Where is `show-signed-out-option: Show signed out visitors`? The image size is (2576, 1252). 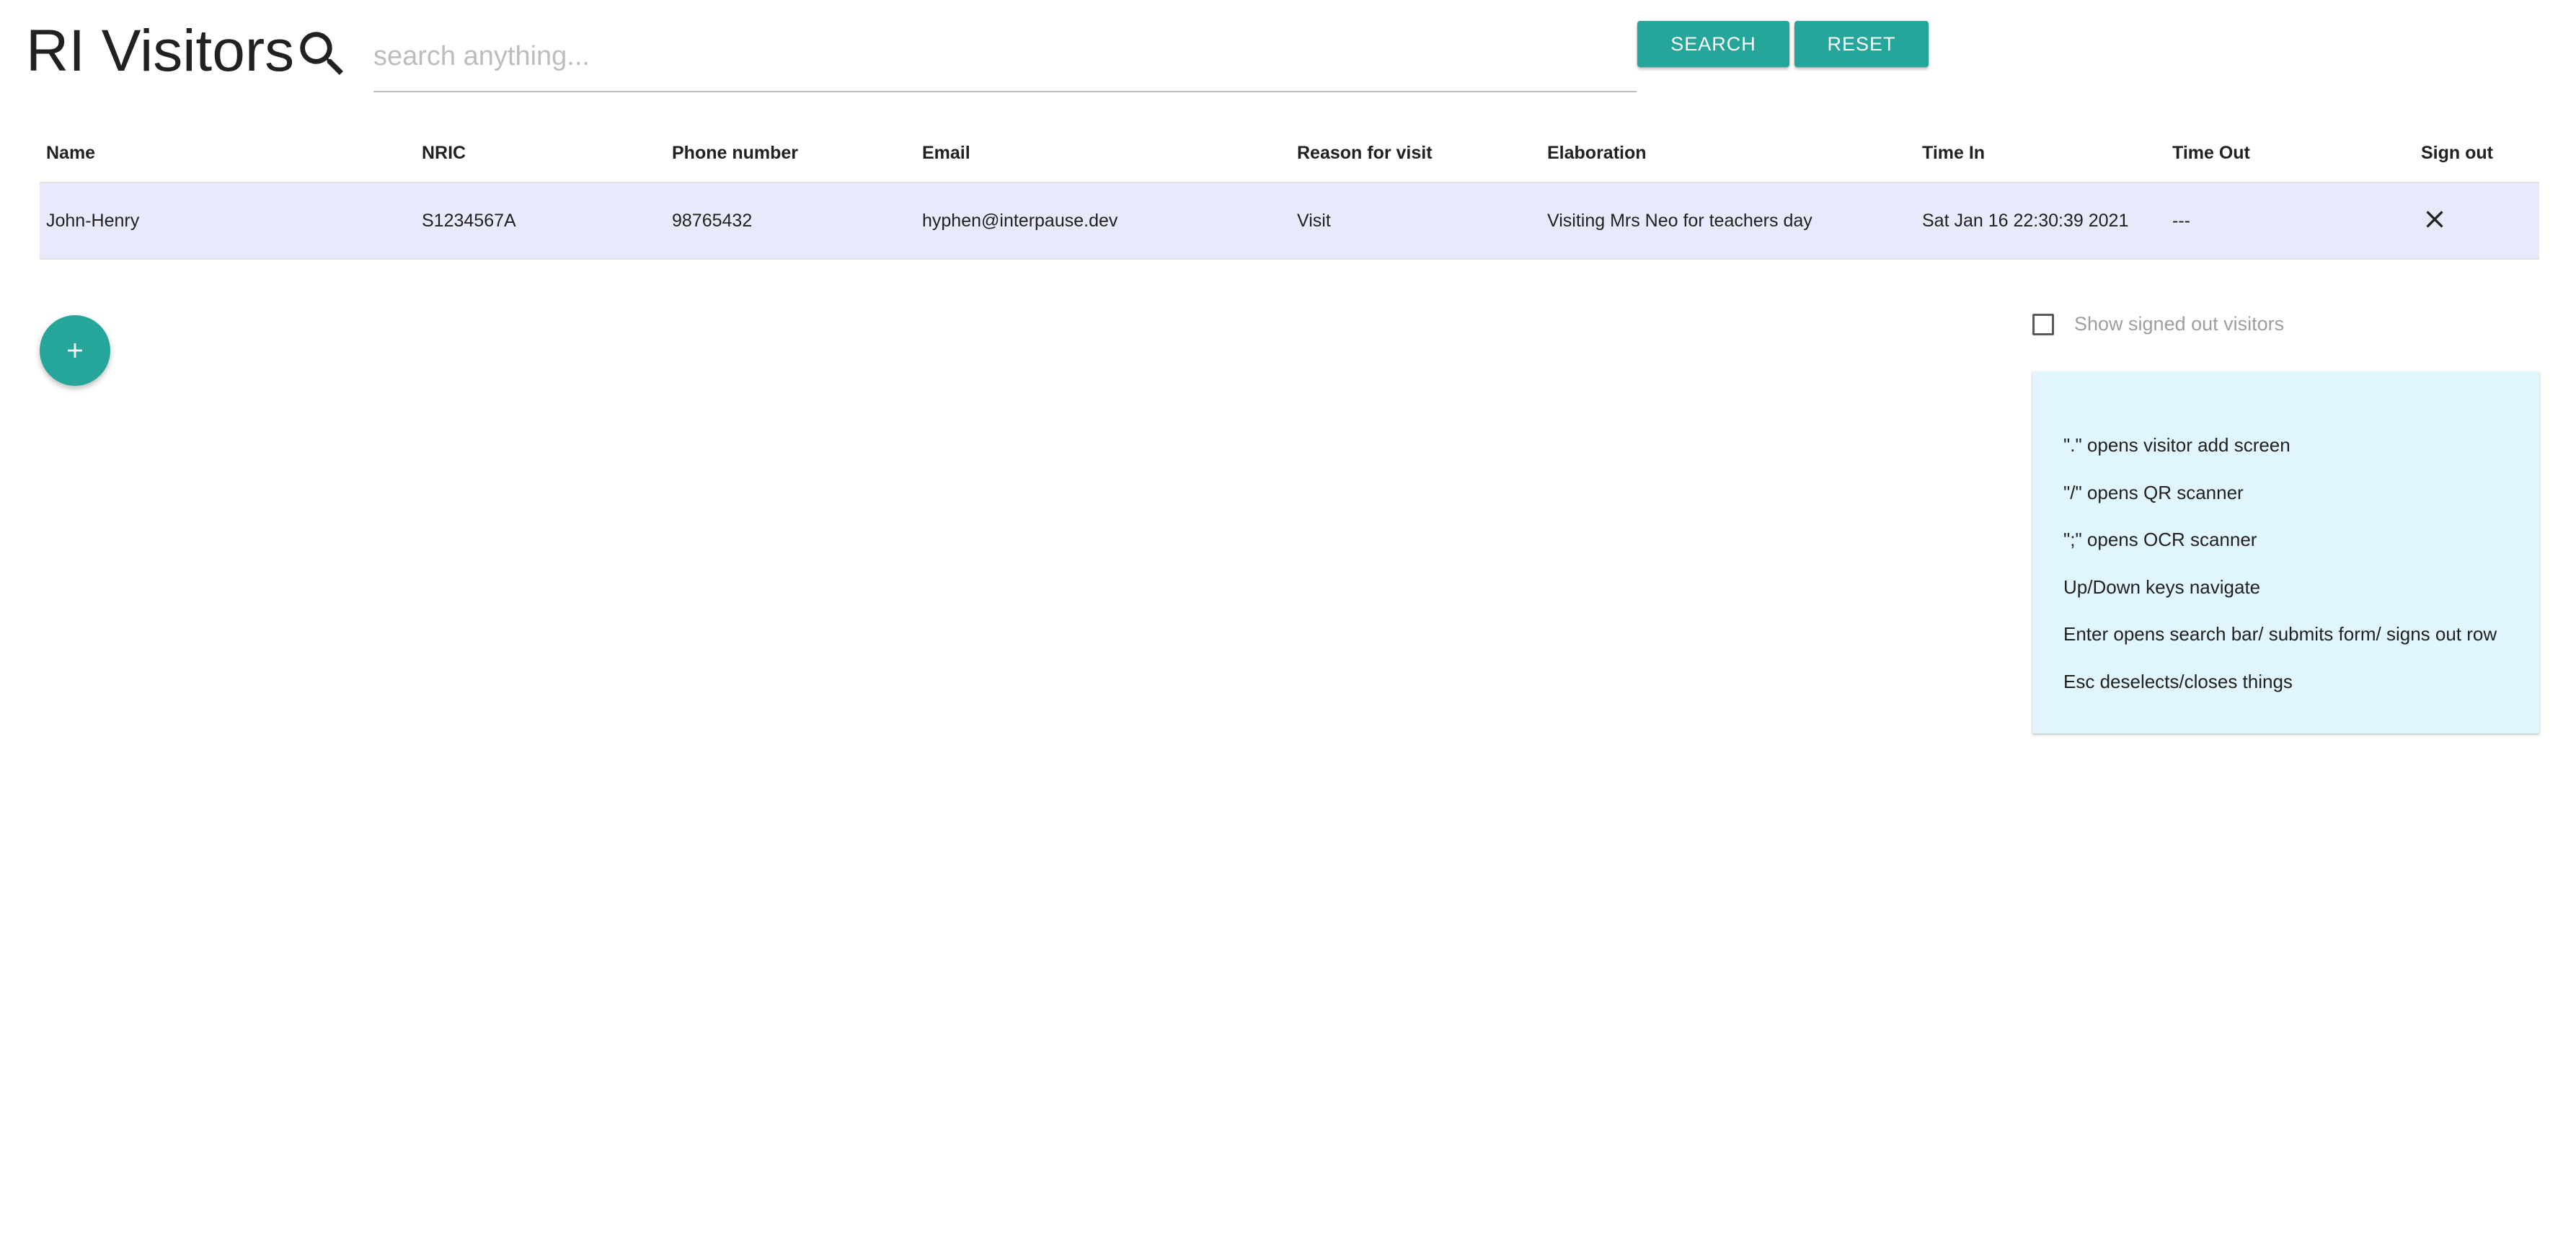
show-signed-out-option: Show signed out visitors is located at coordinates (2158, 324).